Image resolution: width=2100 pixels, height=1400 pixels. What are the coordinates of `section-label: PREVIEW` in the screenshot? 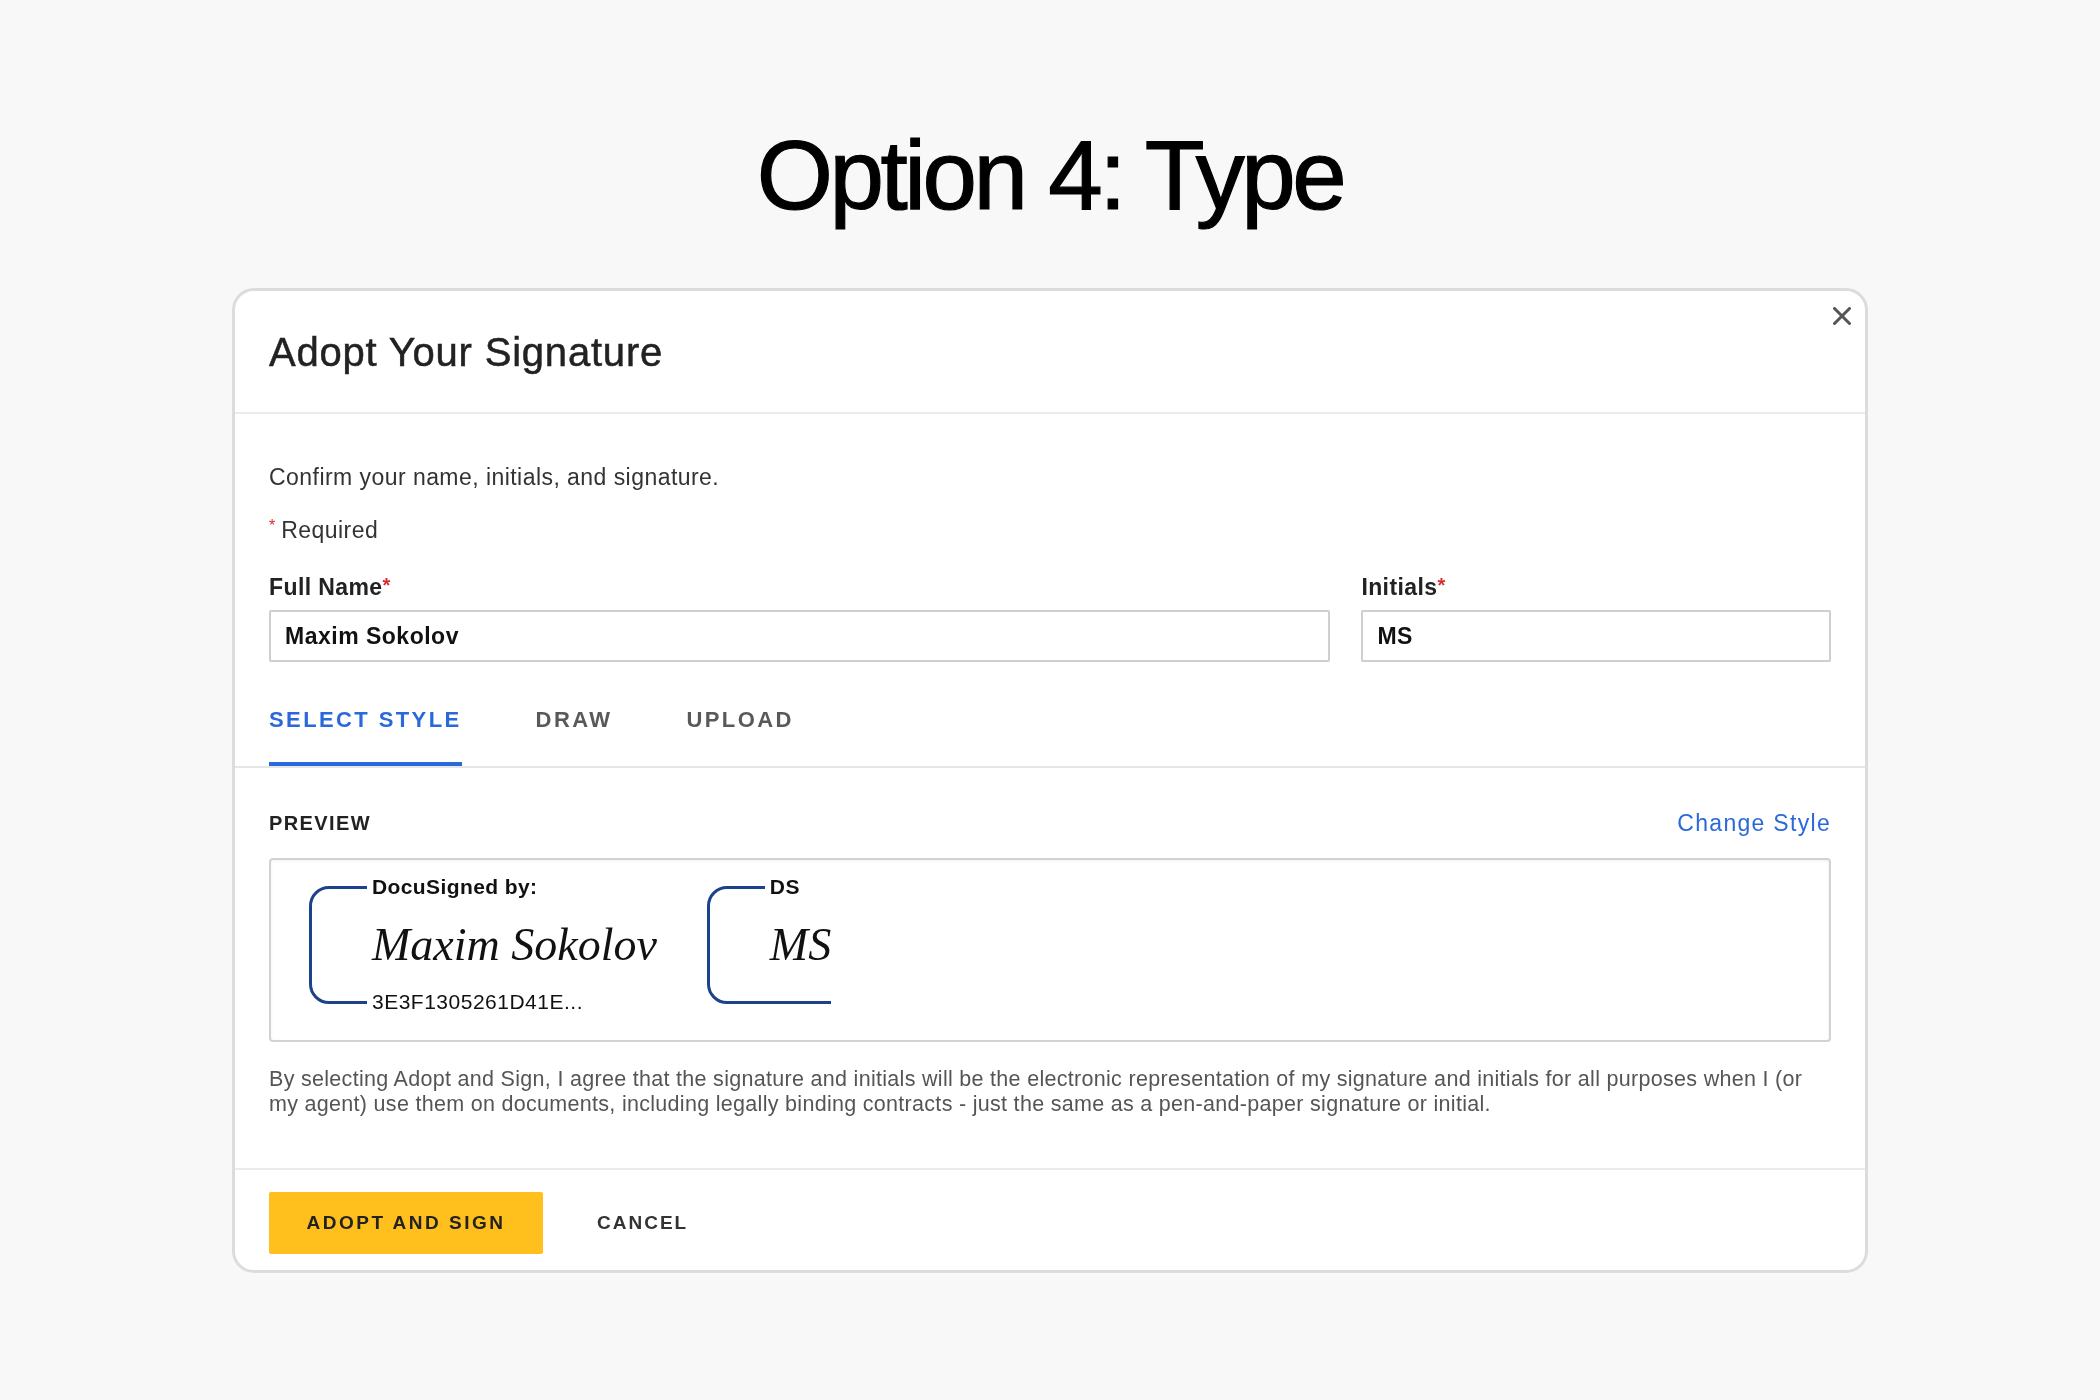 It's located at (320, 823).